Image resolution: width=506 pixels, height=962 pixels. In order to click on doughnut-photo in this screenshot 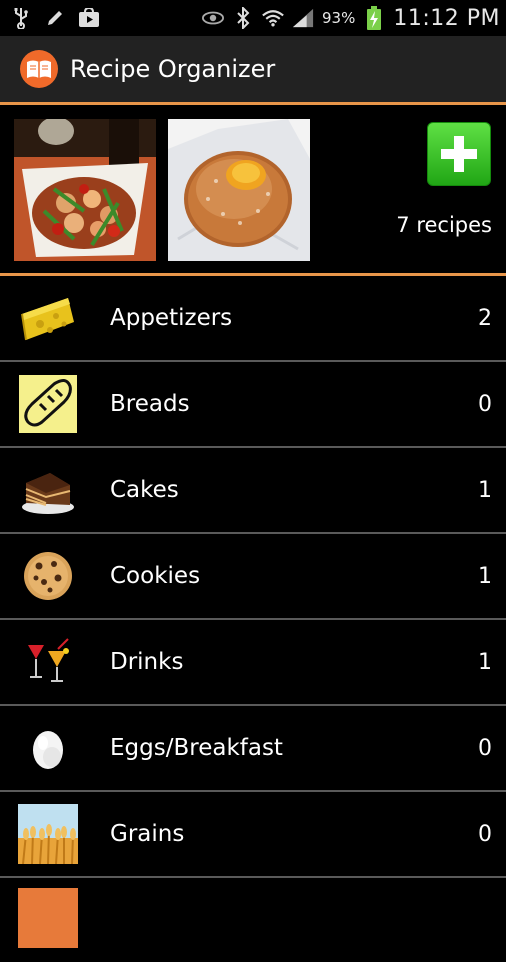, I will do `click(239, 190)`.